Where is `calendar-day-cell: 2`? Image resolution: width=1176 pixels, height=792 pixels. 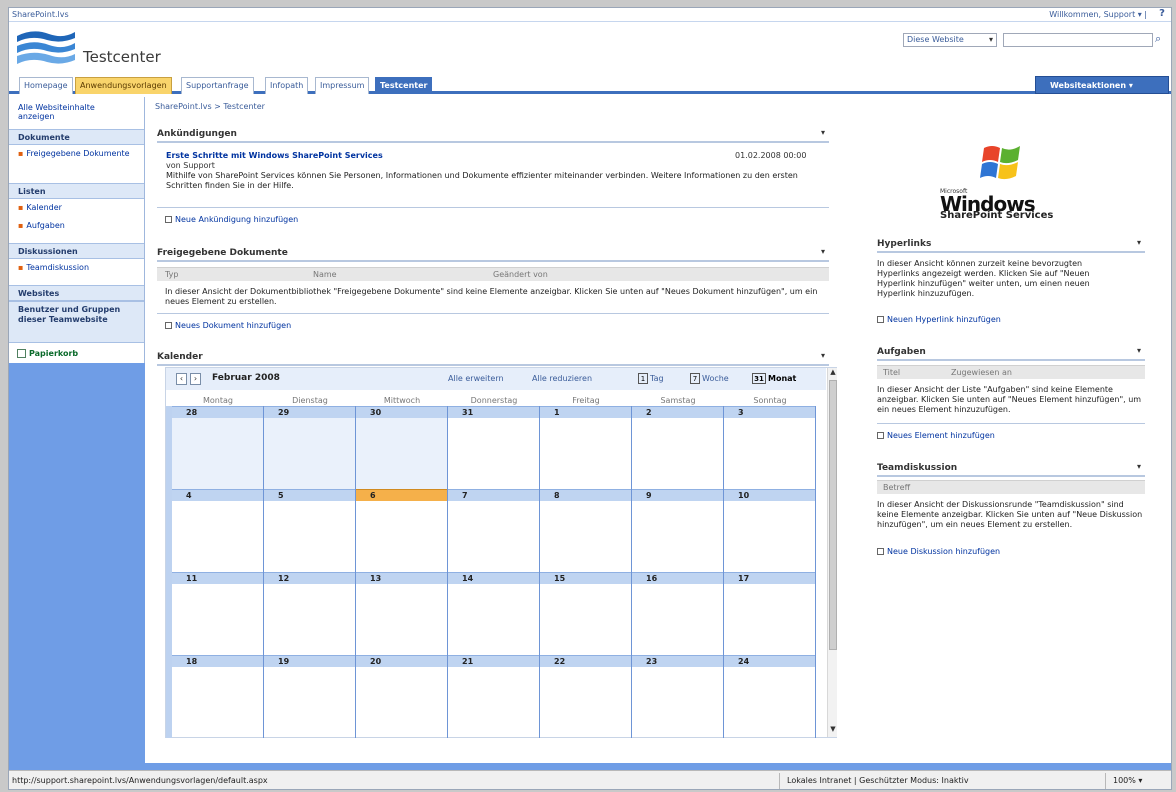 calendar-day-cell: 2 is located at coordinates (678, 447).